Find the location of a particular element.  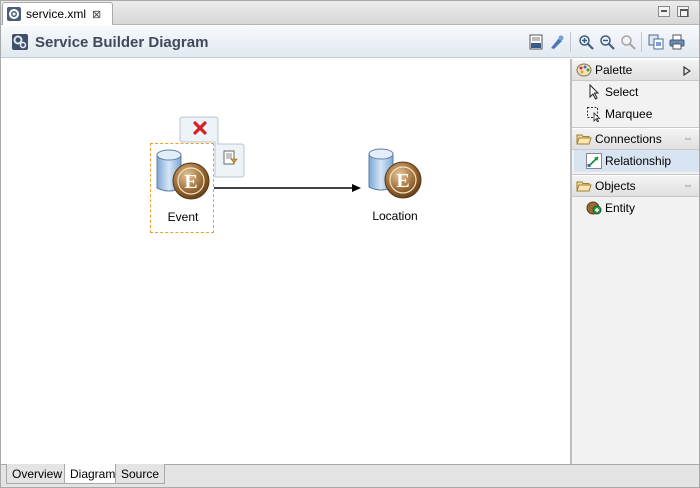

entity-node-event: E Event is located at coordinates (182, 188).